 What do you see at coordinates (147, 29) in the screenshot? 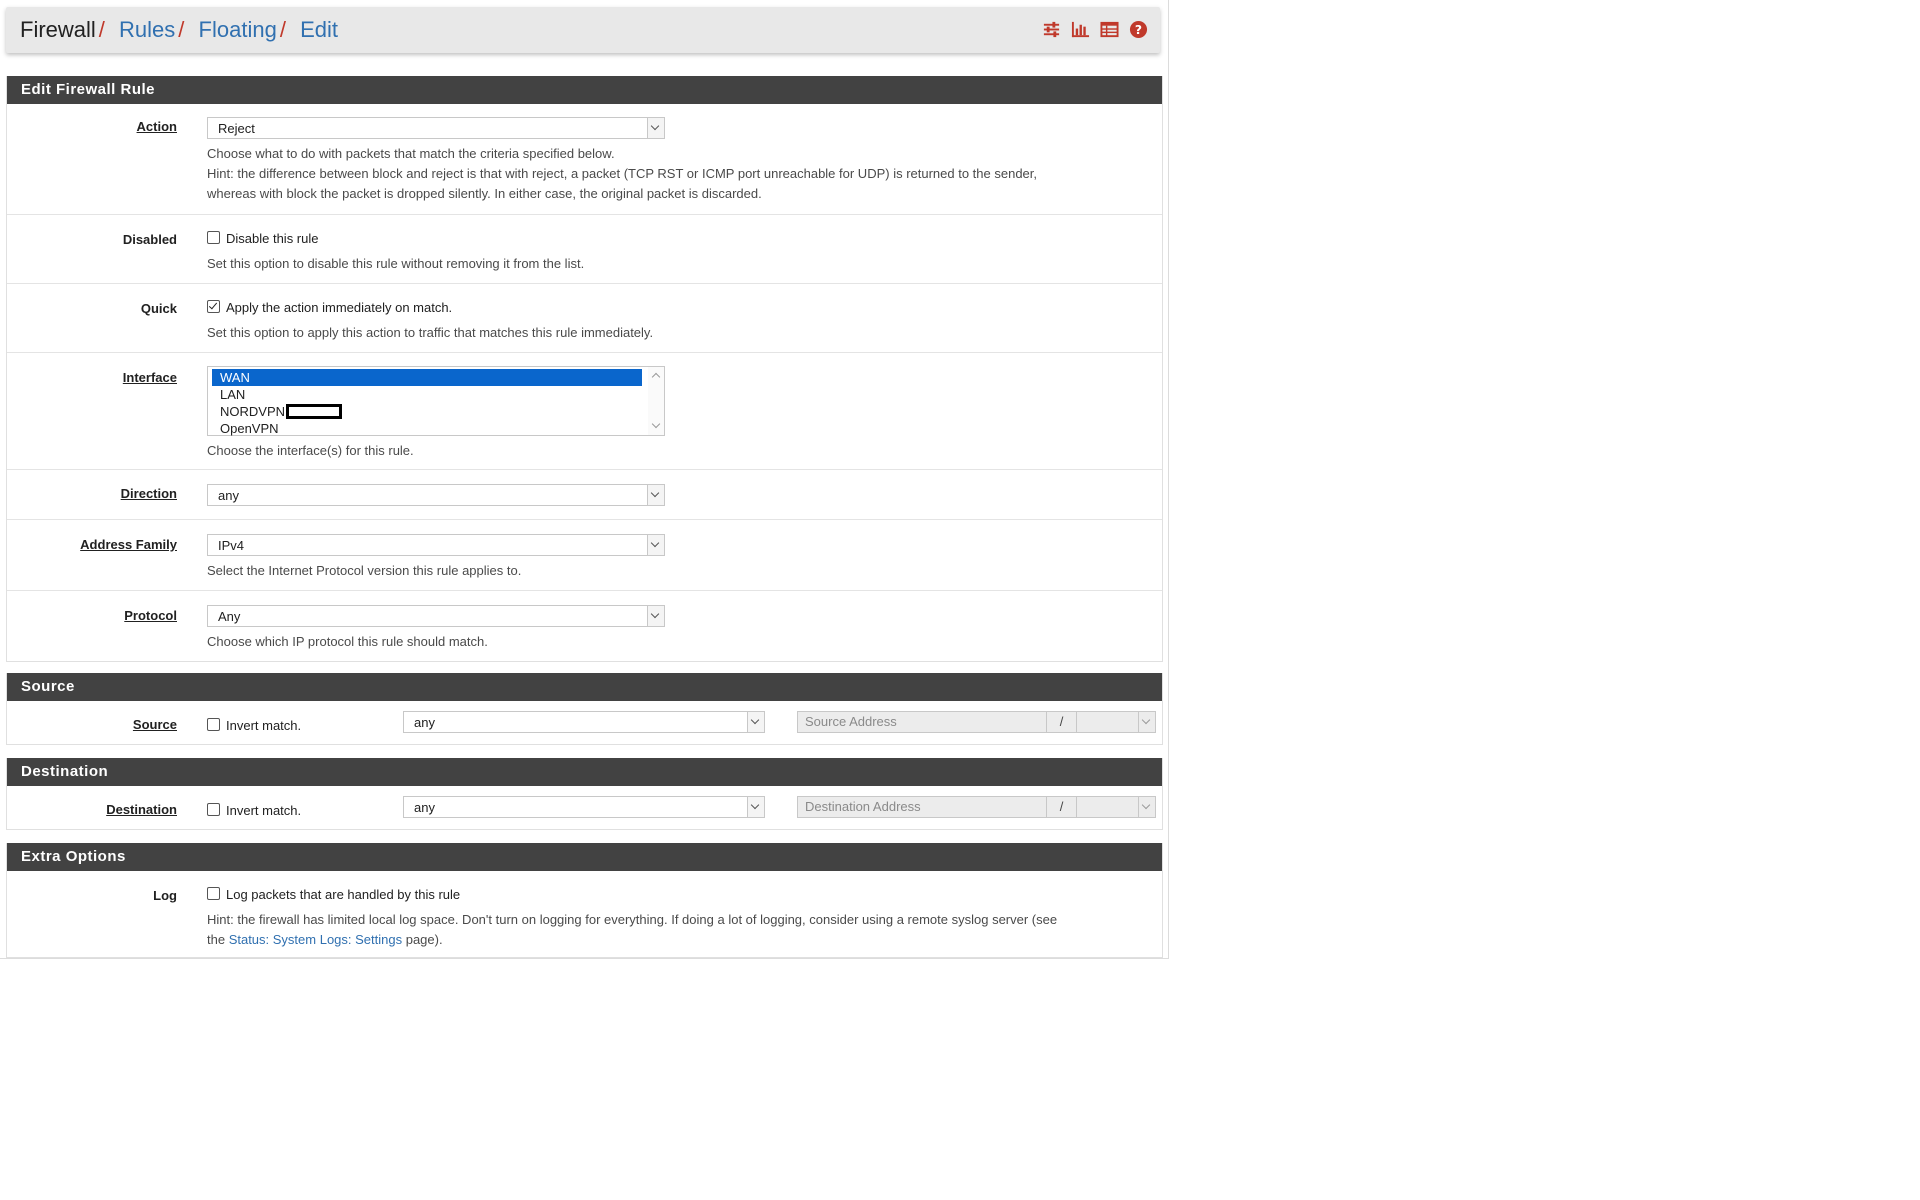
I see `breadcrumb-rules-link: Rules` at bounding box center [147, 29].